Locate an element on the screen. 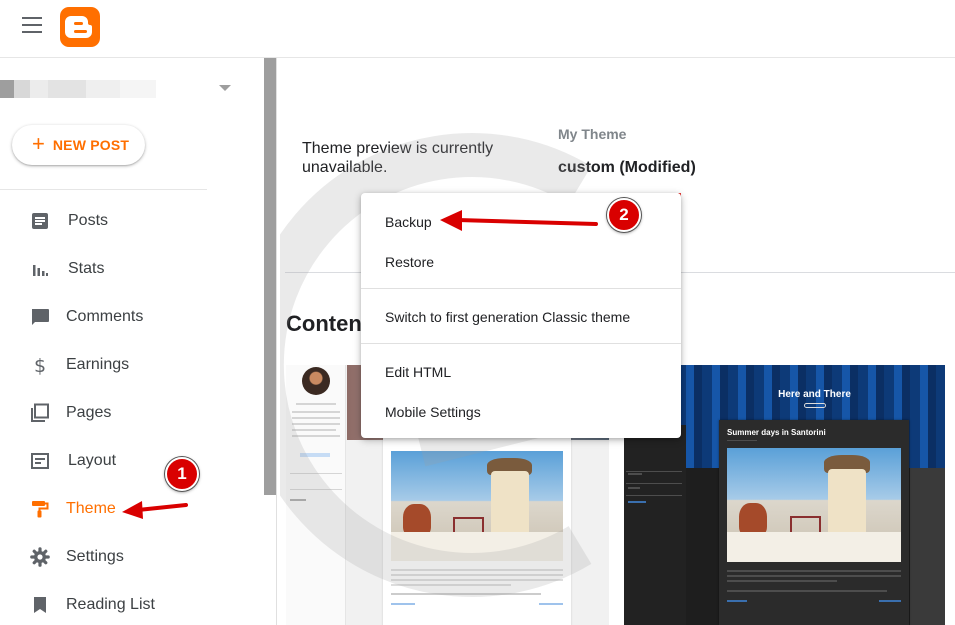 The width and height of the screenshot is (955, 625). sidebar-divider is located at coordinates (103, 189).